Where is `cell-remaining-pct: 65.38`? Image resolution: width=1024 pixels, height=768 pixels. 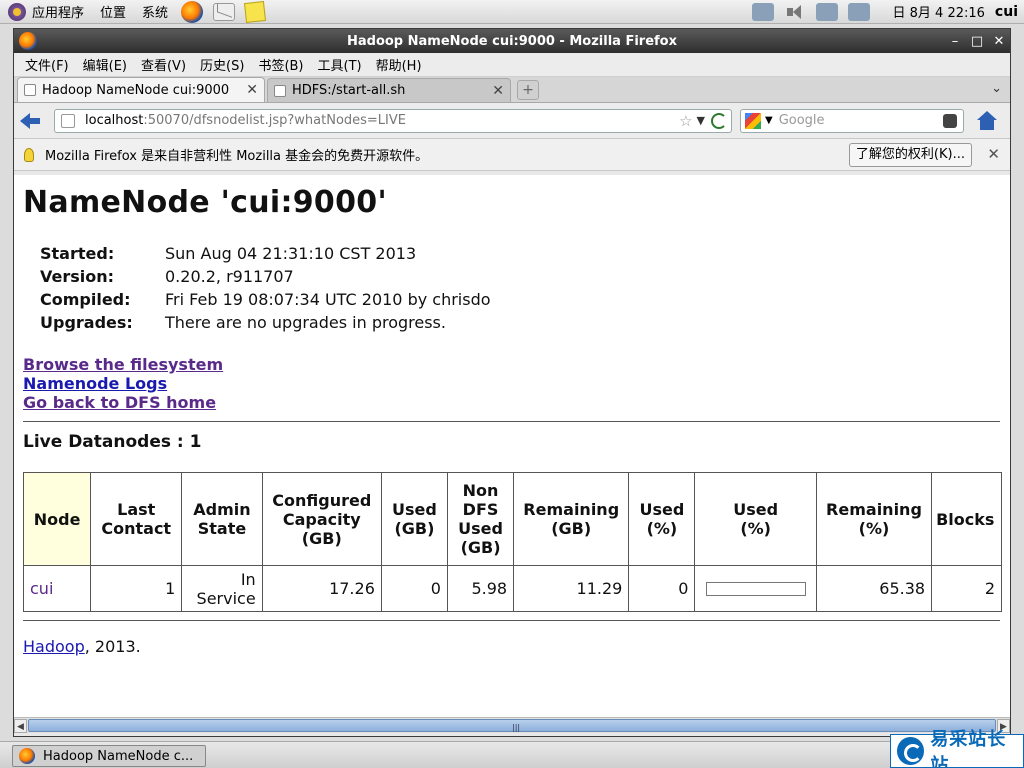 cell-remaining-pct: 65.38 is located at coordinates (874, 588).